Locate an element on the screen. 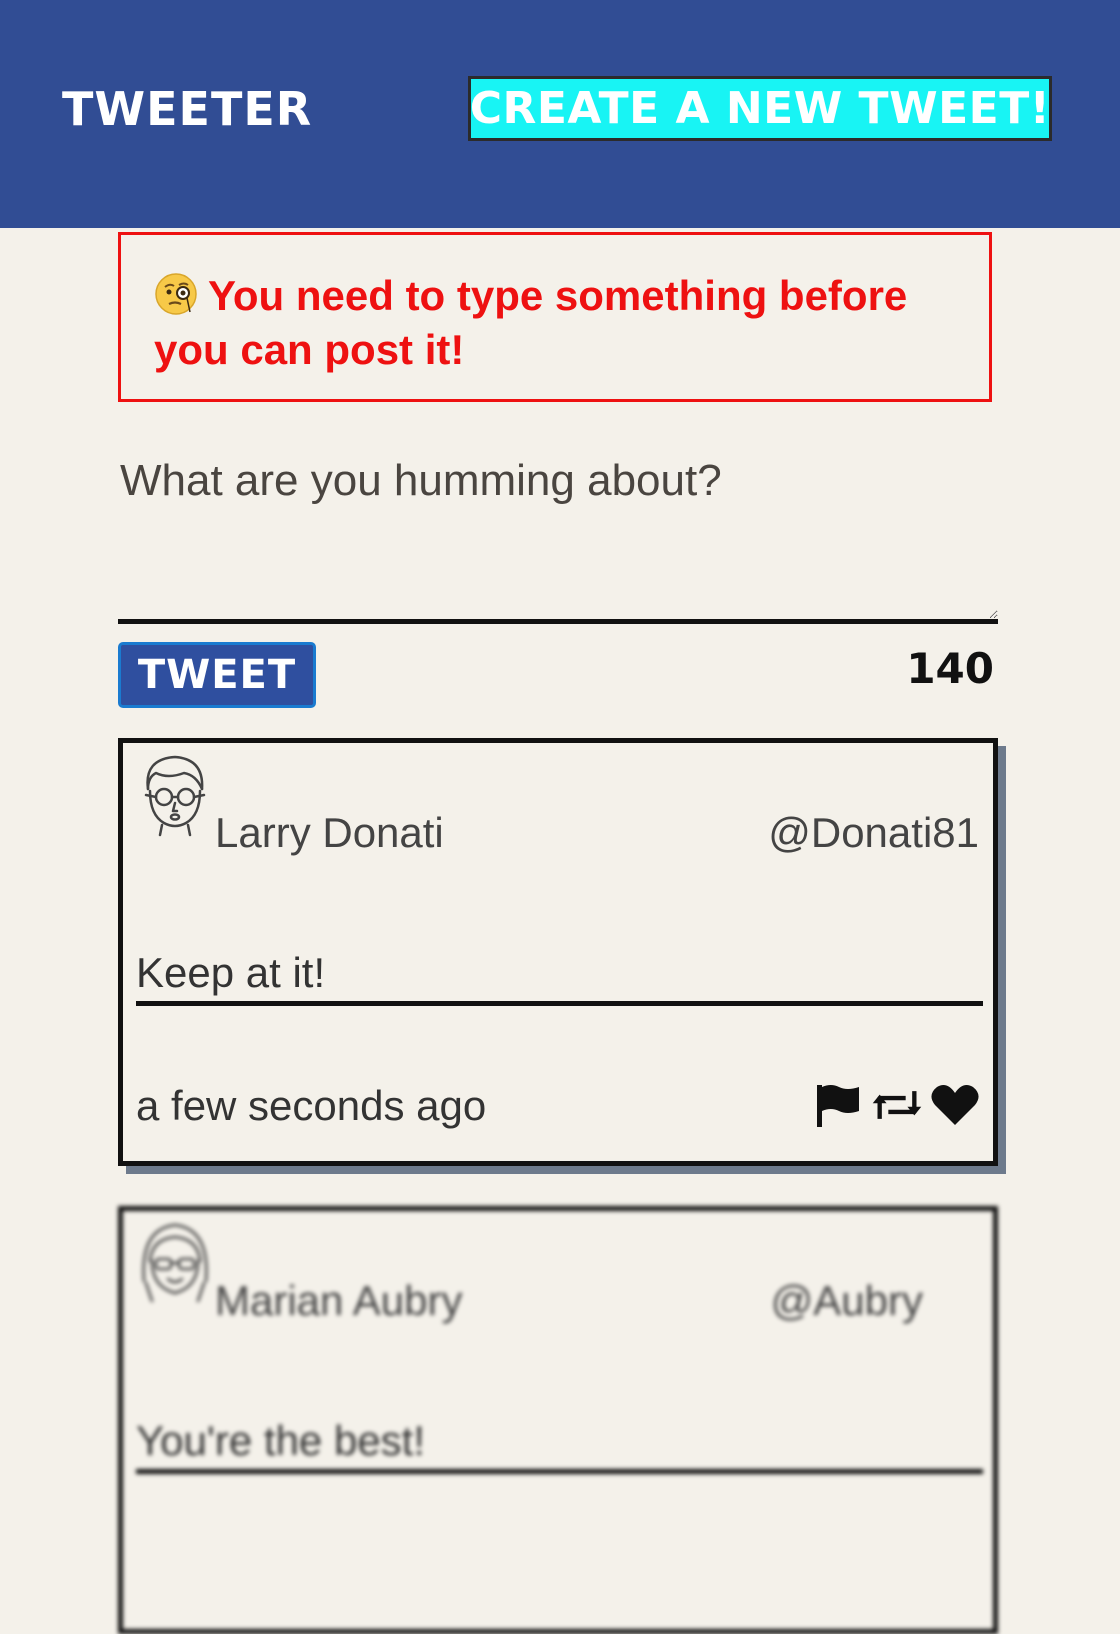 Image resolution: width=1120 pixels, height=1634 pixels. retweet-icon is located at coordinates (897, 1105).